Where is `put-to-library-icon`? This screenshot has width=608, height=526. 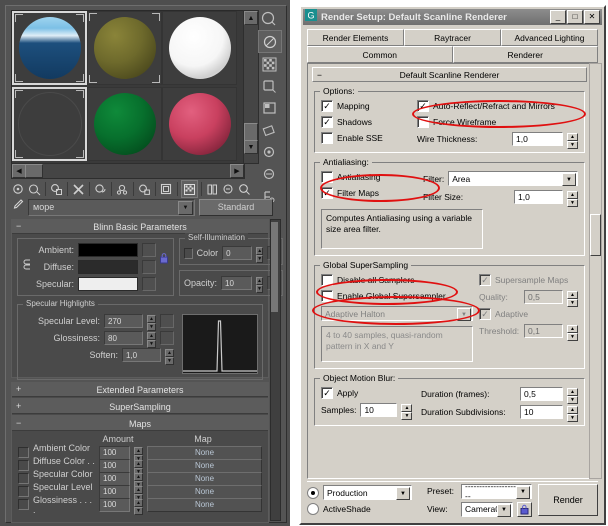 put-to-library-icon is located at coordinates (144, 189).